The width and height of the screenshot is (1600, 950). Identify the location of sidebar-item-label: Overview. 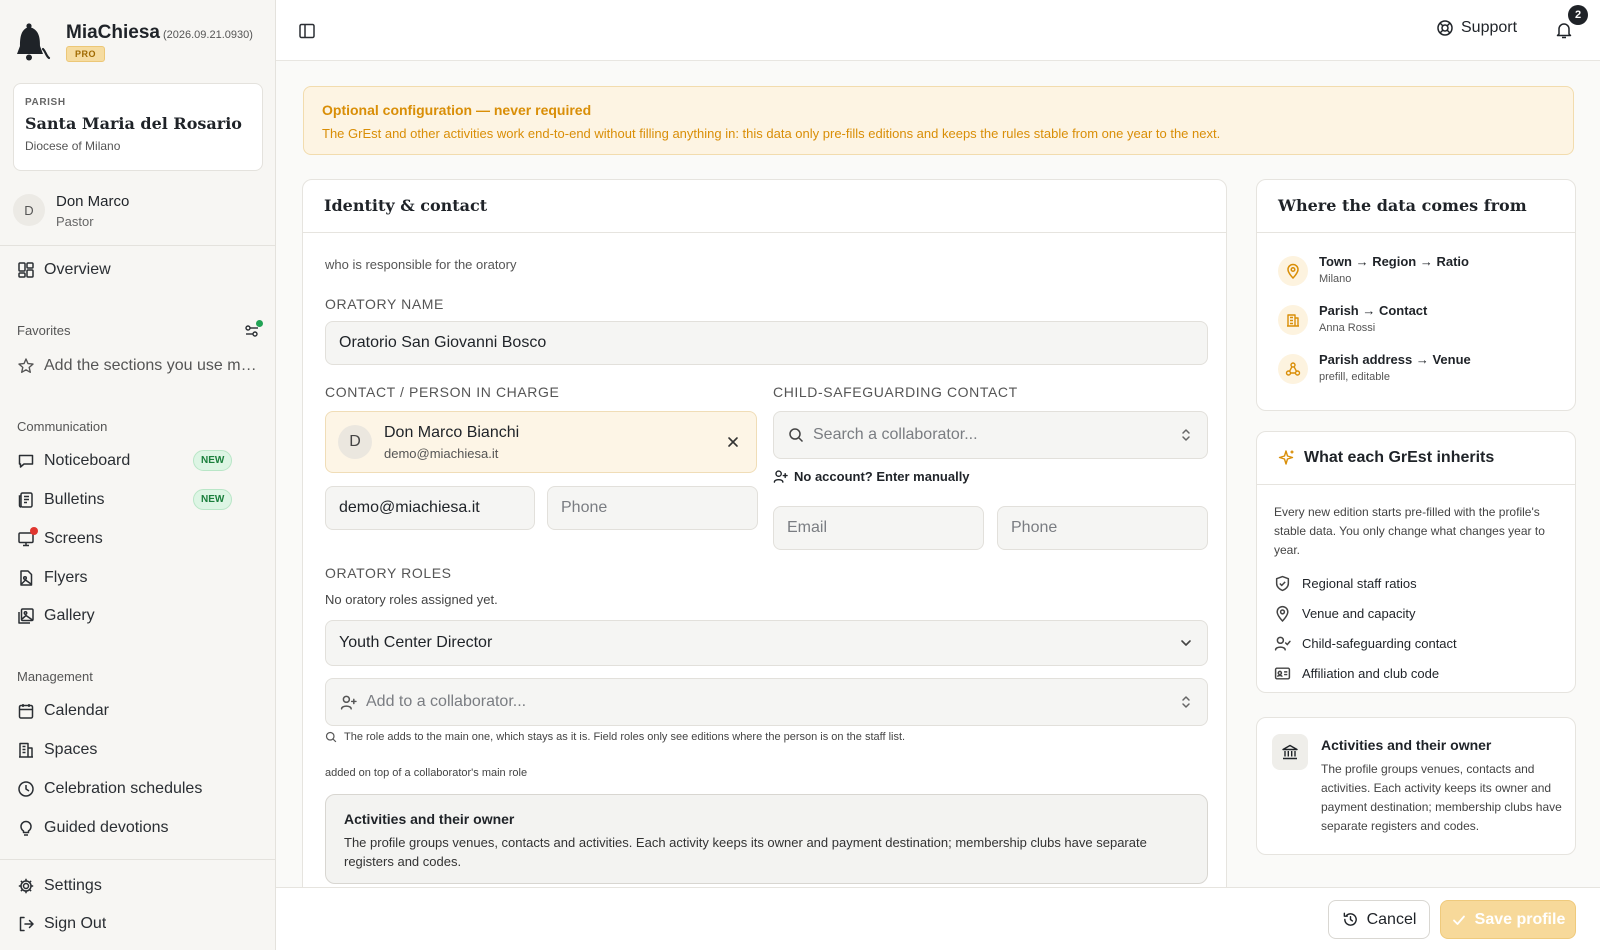
(77, 269).